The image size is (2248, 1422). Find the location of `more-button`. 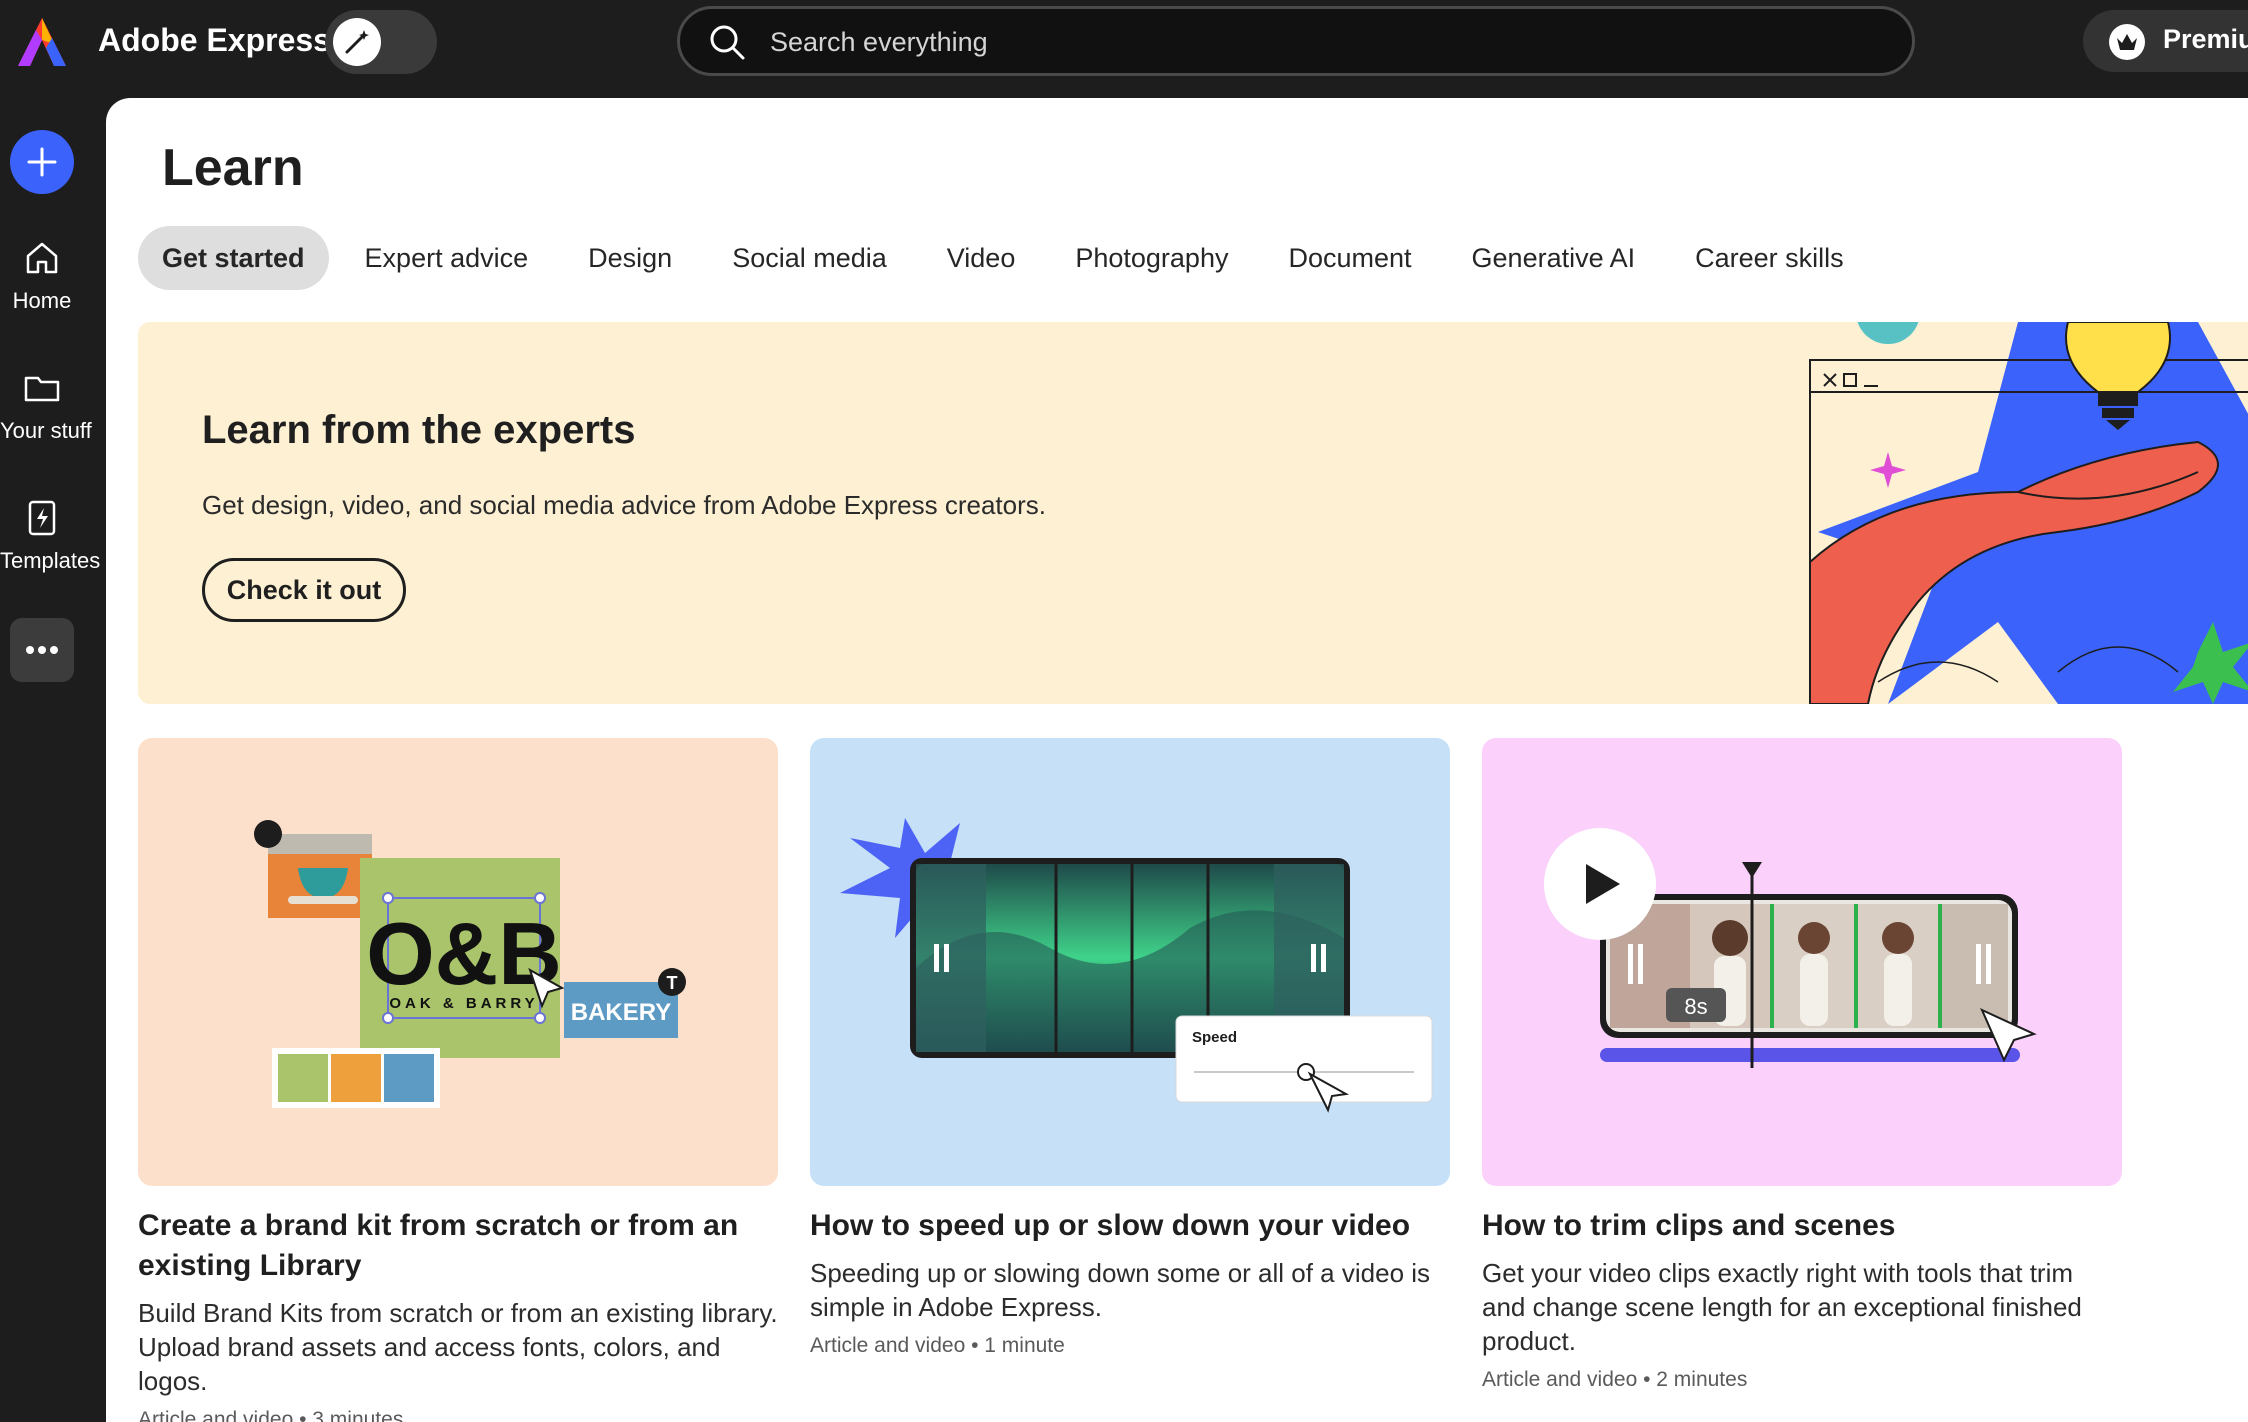

more-button is located at coordinates (42, 650).